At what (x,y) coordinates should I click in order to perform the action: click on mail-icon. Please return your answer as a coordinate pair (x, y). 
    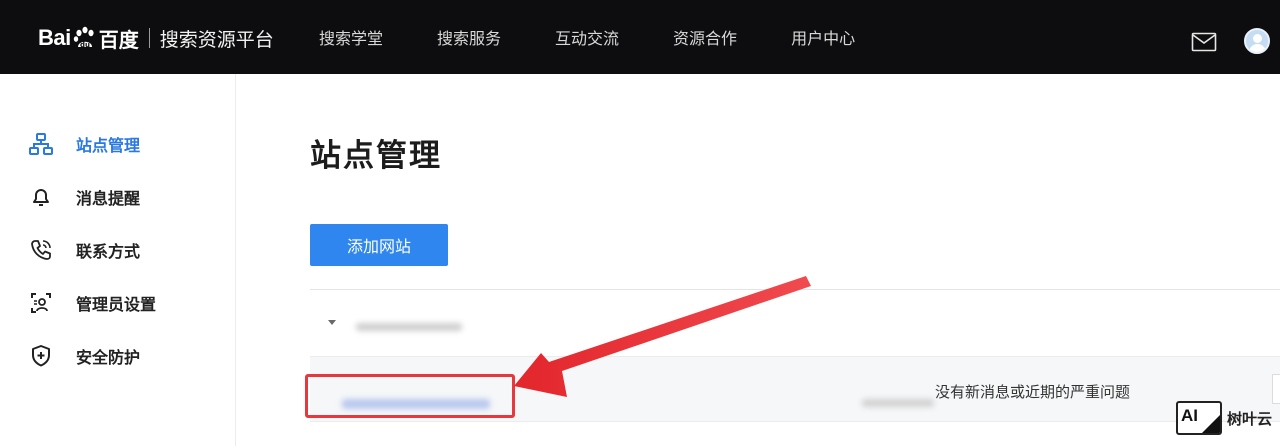
    Looking at the image, I should click on (1204, 42).